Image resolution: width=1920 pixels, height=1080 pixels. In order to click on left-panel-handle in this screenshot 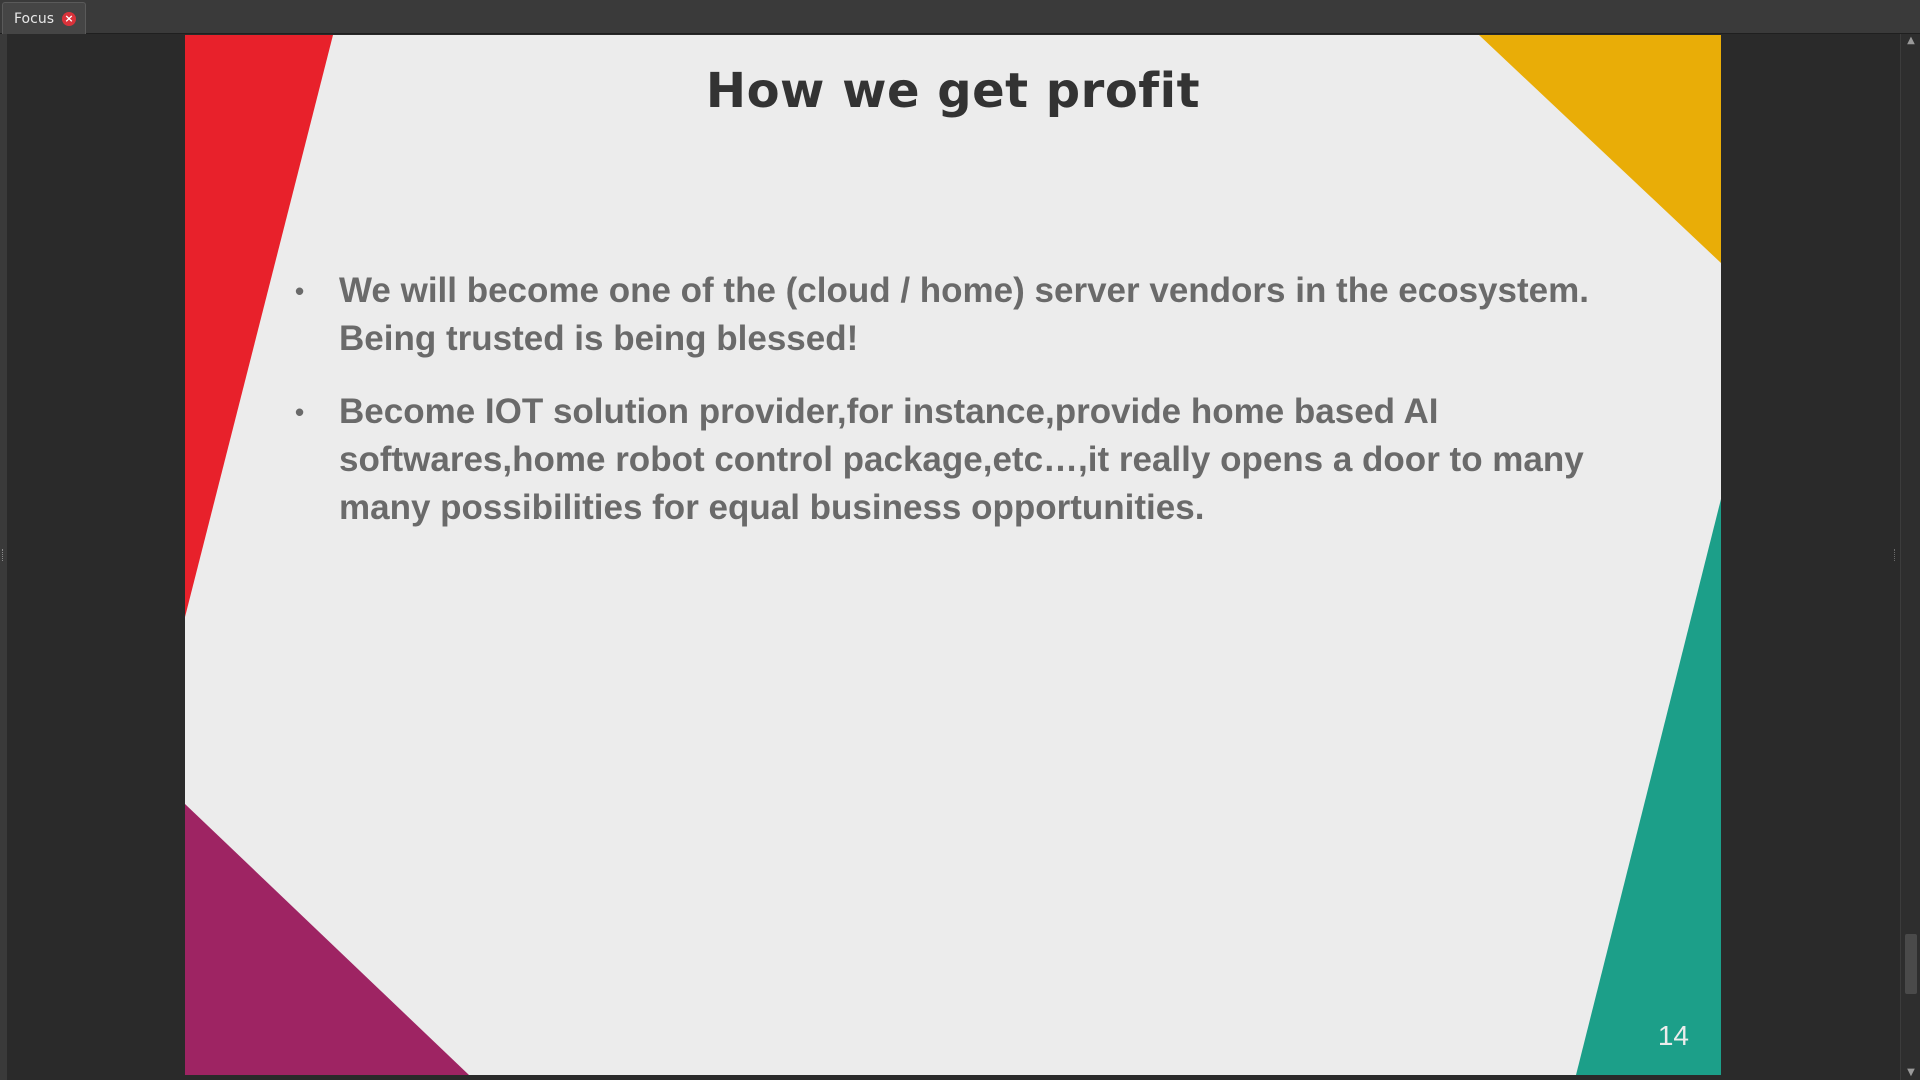, I will do `click(3, 557)`.